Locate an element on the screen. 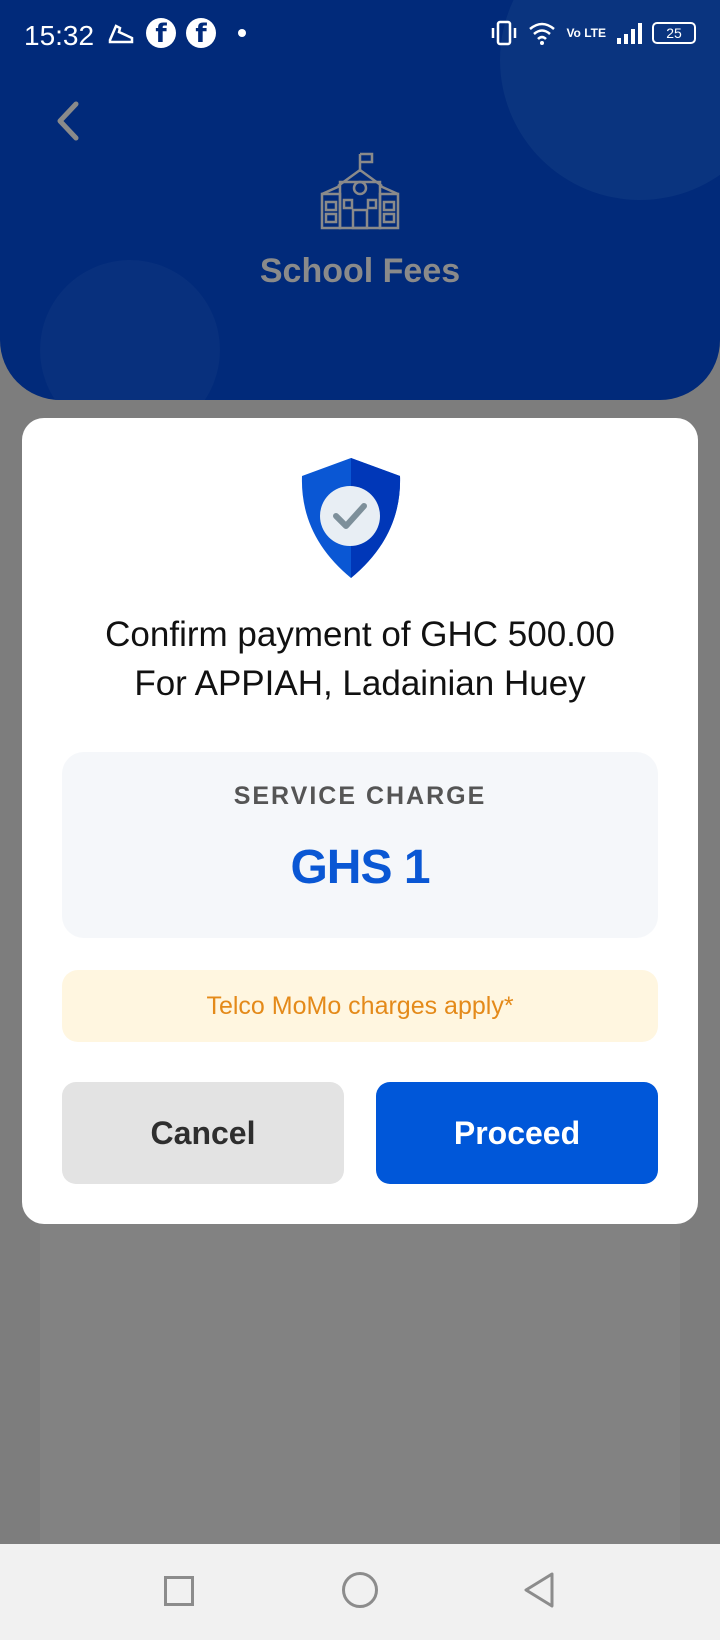  home-icon is located at coordinates (360, 1590).